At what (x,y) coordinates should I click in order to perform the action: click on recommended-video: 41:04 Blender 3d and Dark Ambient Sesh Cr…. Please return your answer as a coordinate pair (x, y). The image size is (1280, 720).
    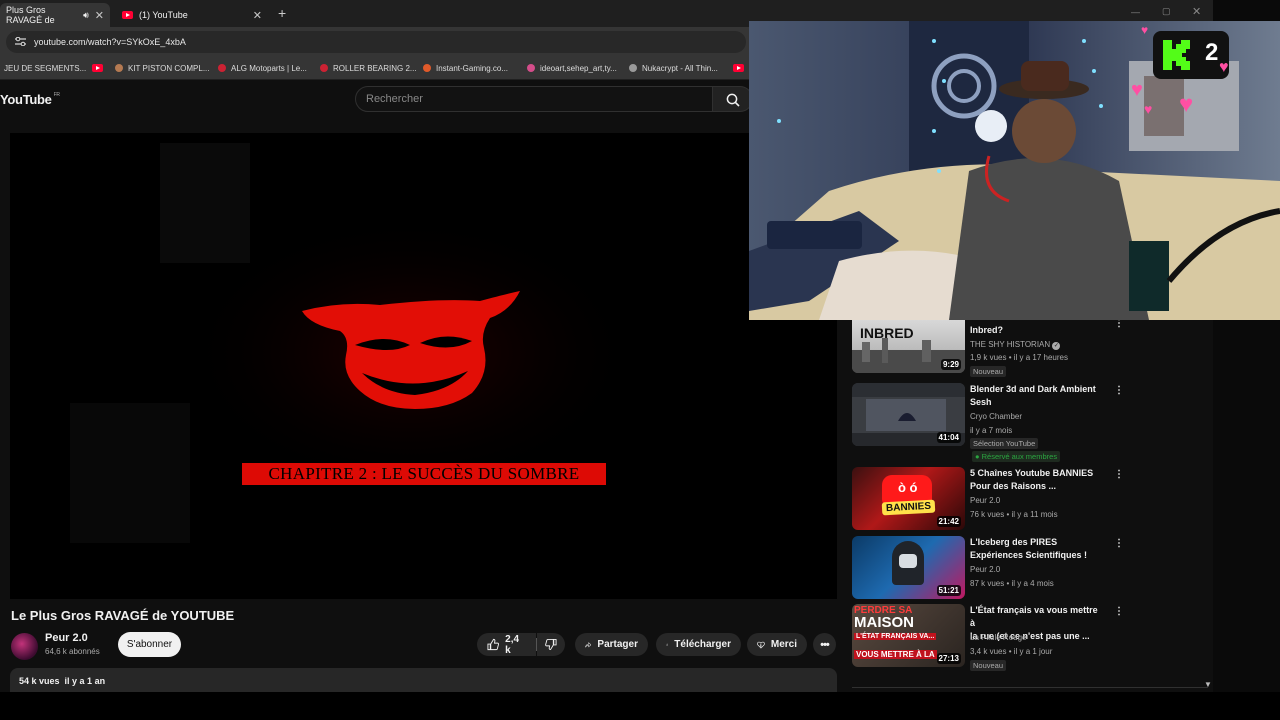
    Looking at the image, I should click on (1032, 423).